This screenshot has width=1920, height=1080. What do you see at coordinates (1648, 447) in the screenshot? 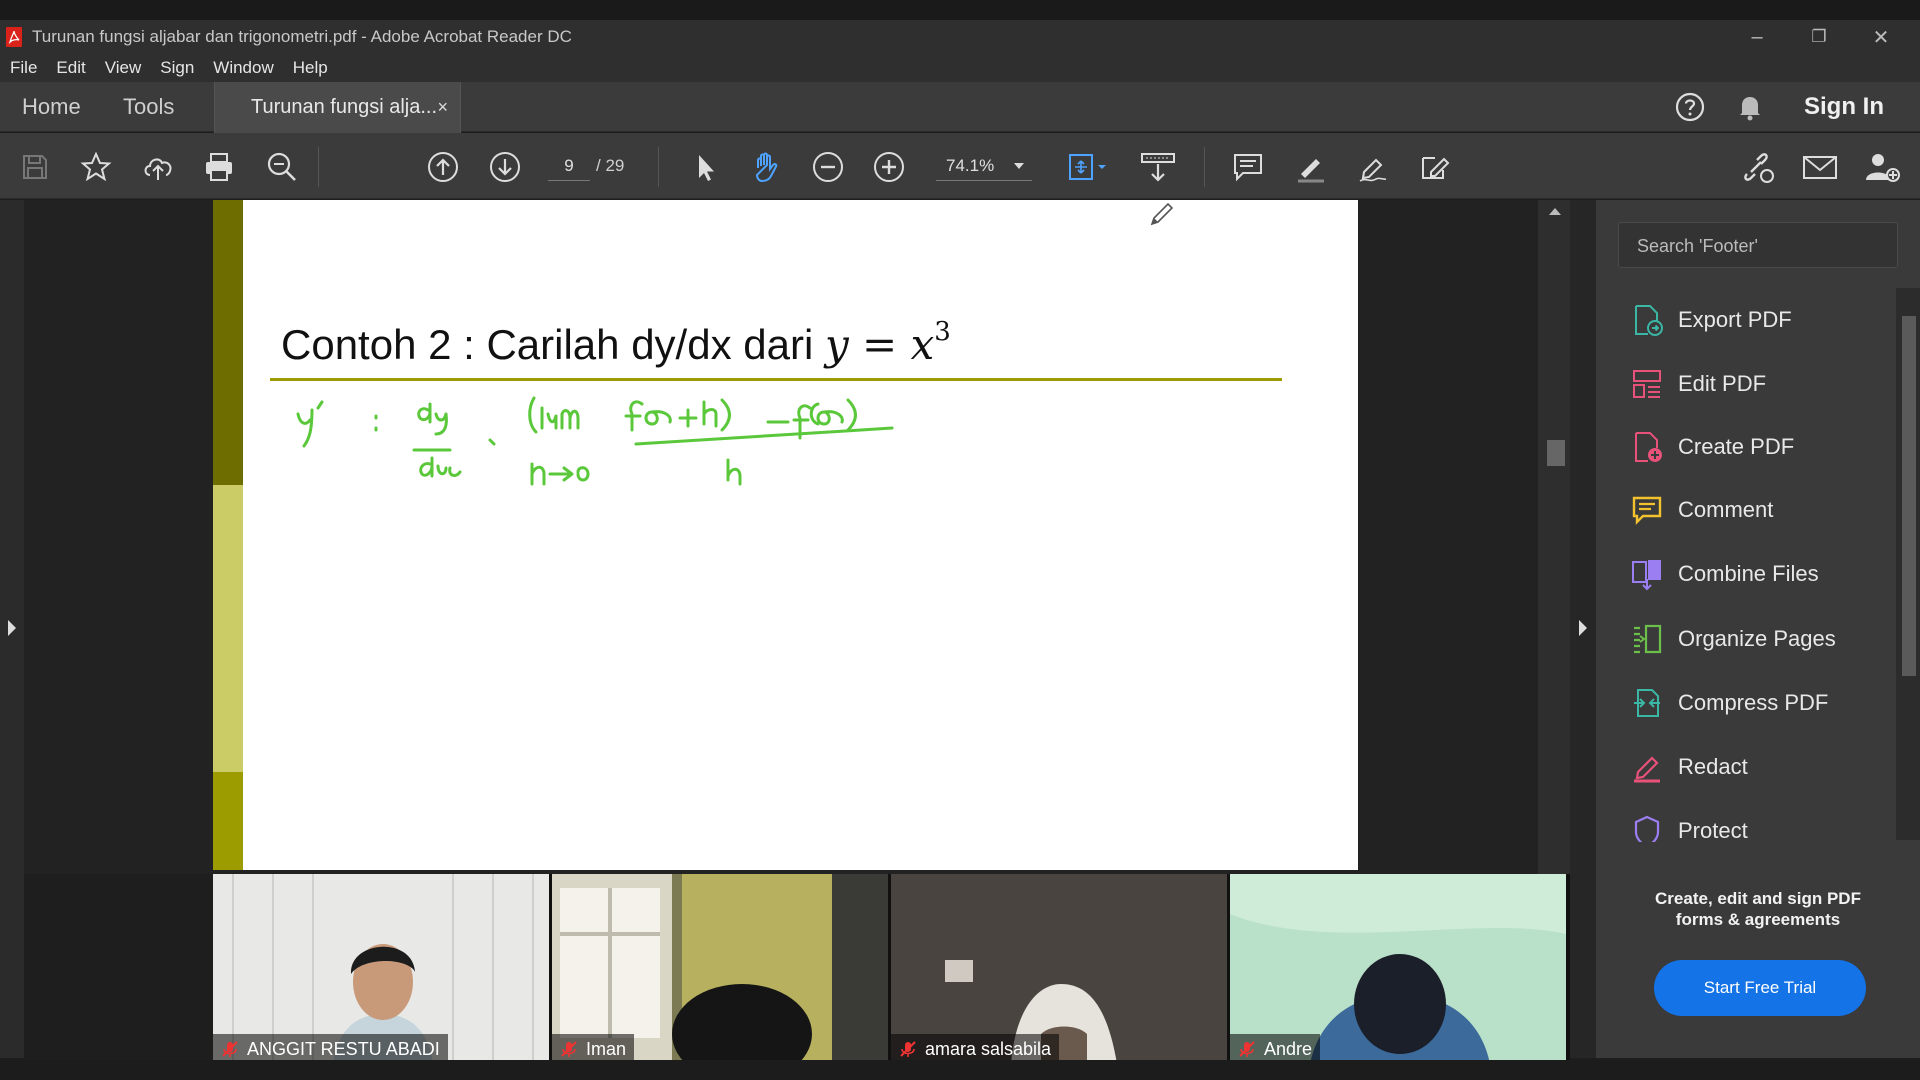
I see `create-pdf-icon` at bounding box center [1648, 447].